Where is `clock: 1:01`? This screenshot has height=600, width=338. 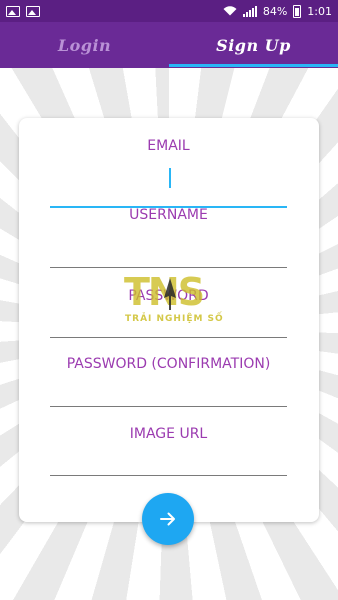 clock: 1:01 is located at coordinates (319, 11).